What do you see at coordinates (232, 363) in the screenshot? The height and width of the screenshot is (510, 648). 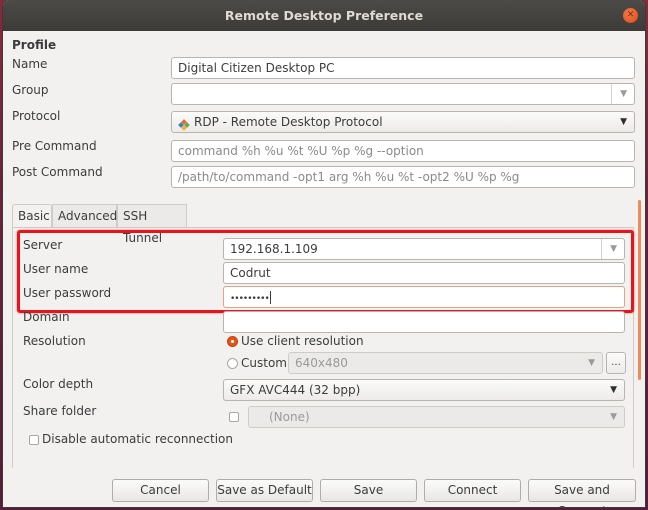 I see `radio-custom-resolution` at bounding box center [232, 363].